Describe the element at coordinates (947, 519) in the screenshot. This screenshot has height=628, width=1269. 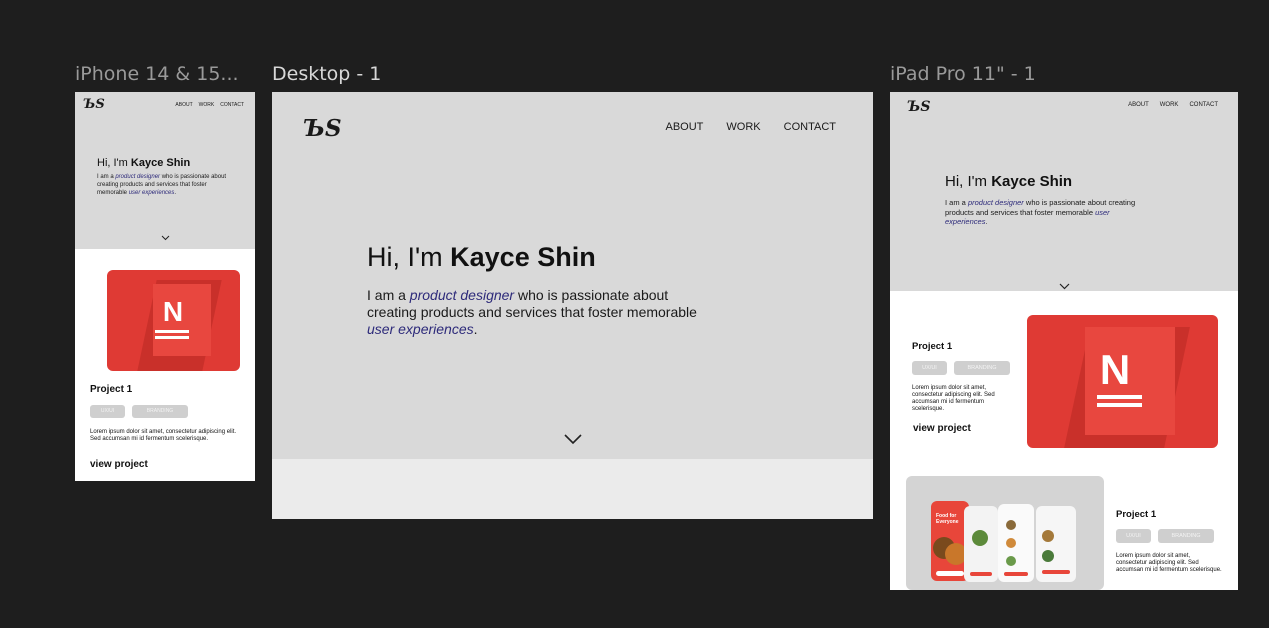
I see `food-card-headline: Food for Everyone` at that location.